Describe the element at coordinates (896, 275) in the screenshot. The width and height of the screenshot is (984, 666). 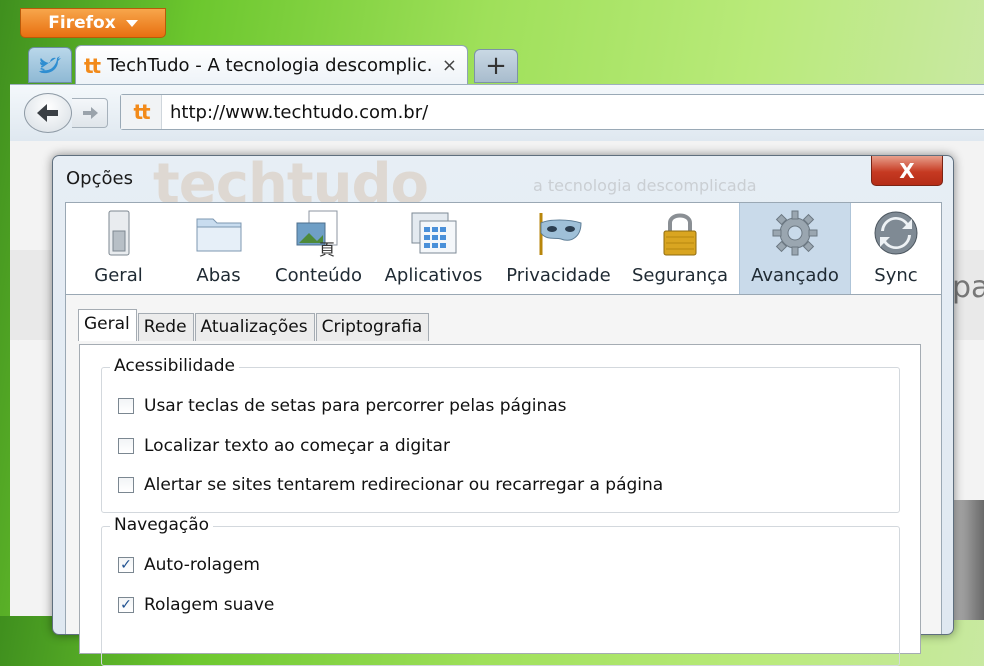
I see `pane-label: Sync` at that location.